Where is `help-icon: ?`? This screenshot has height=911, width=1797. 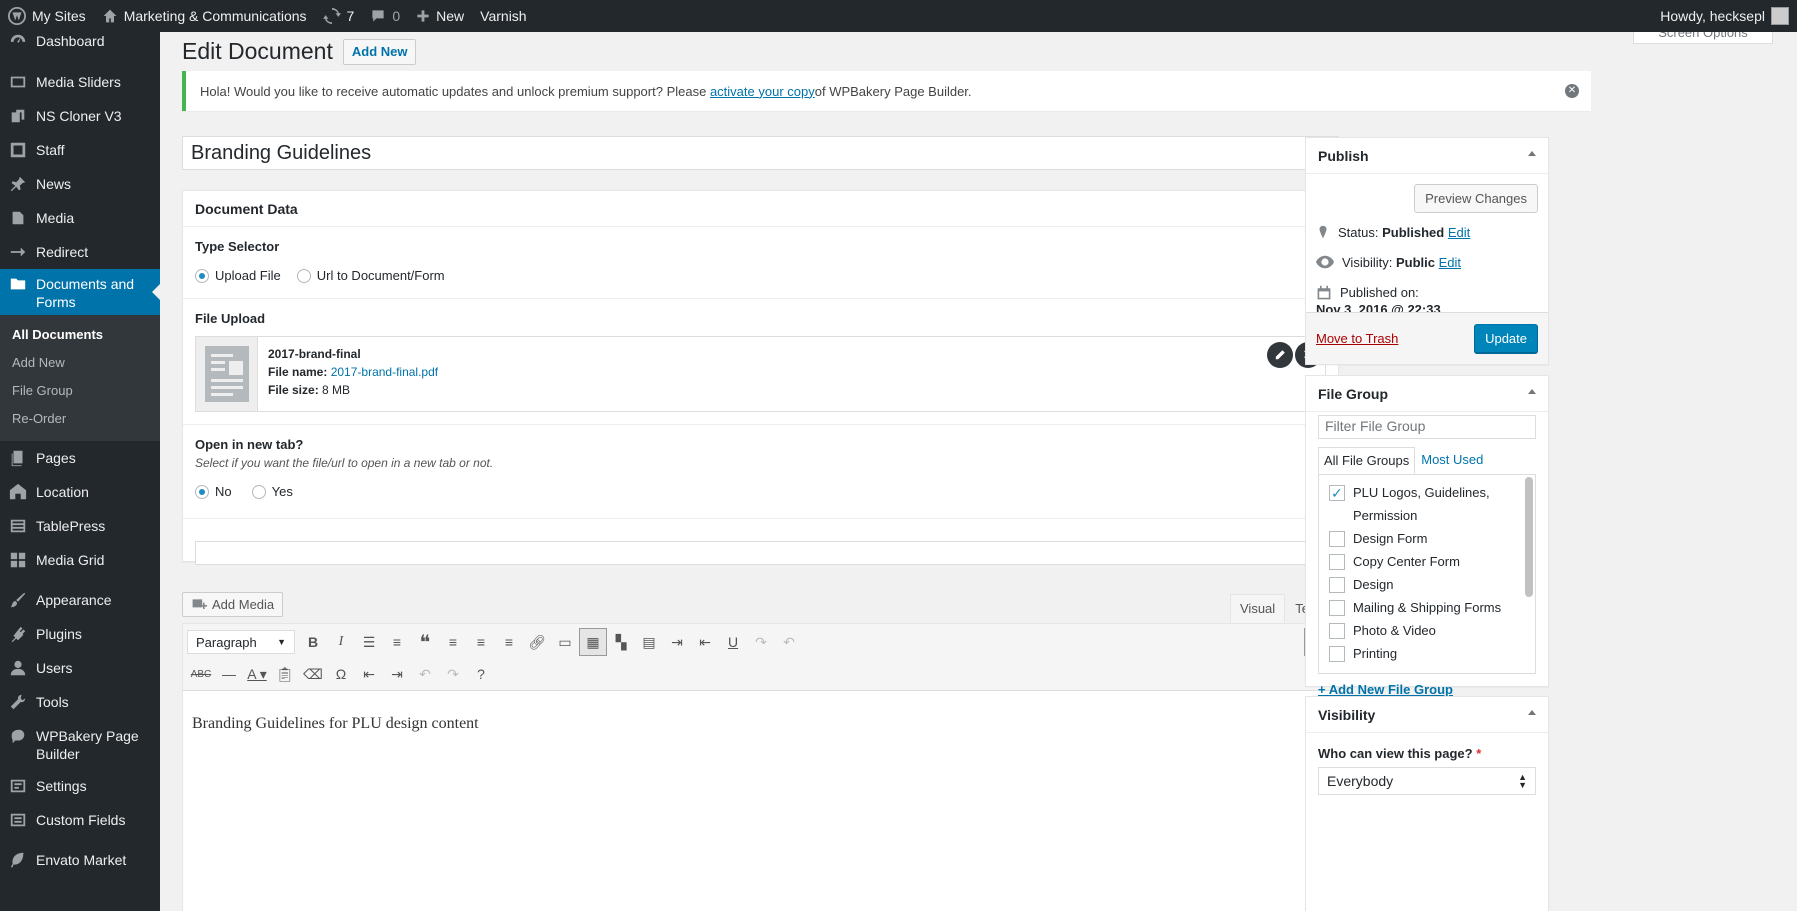 help-icon: ? is located at coordinates (481, 674).